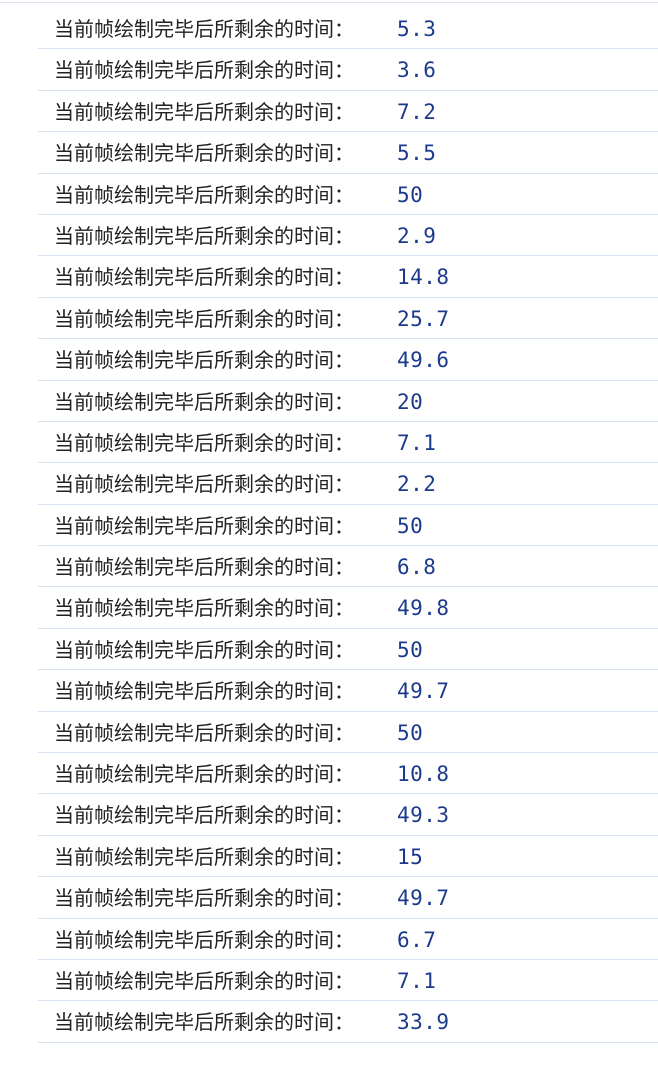 This screenshot has height=1068, width=658. Describe the element at coordinates (410, 401) in the screenshot. I see `log-number-value: 20` at that location.